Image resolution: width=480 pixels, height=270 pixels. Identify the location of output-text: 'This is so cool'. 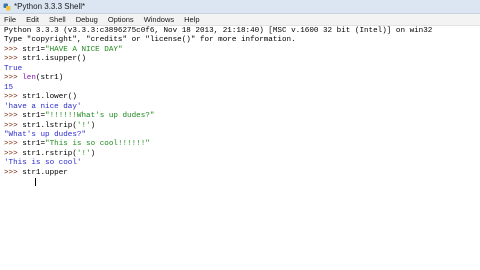
(43, 163).